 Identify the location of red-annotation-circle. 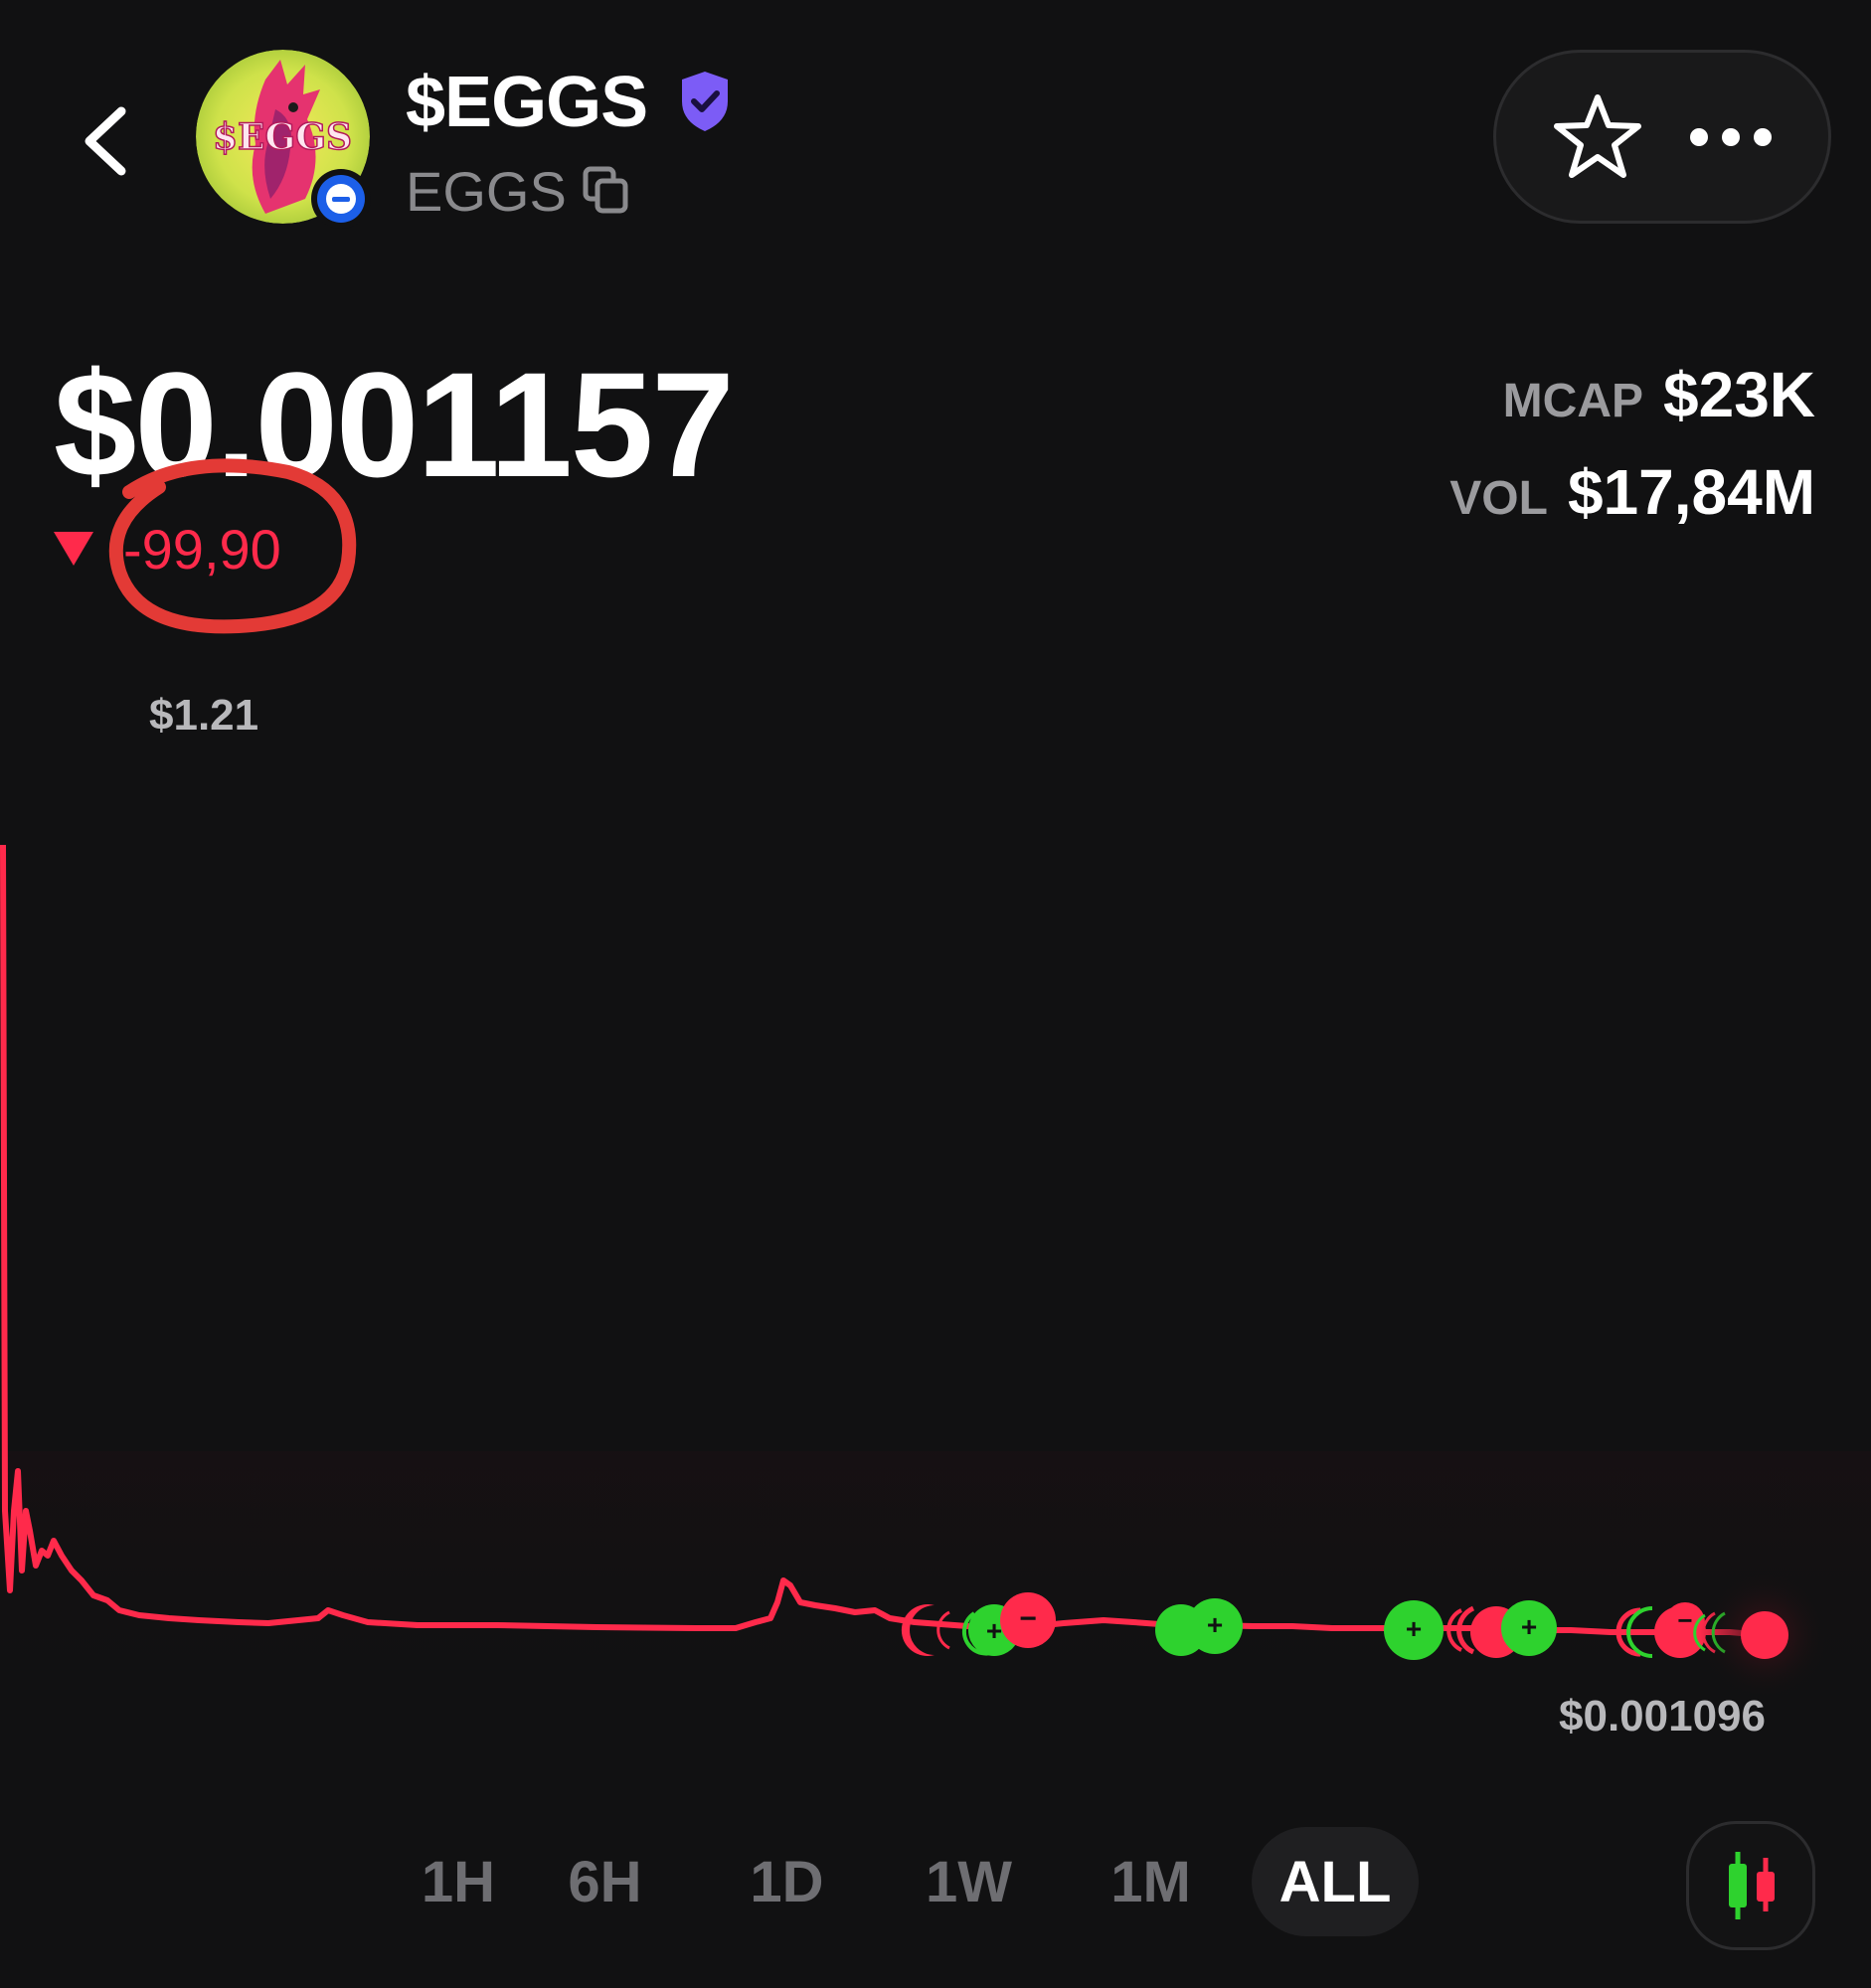
(232, 546).